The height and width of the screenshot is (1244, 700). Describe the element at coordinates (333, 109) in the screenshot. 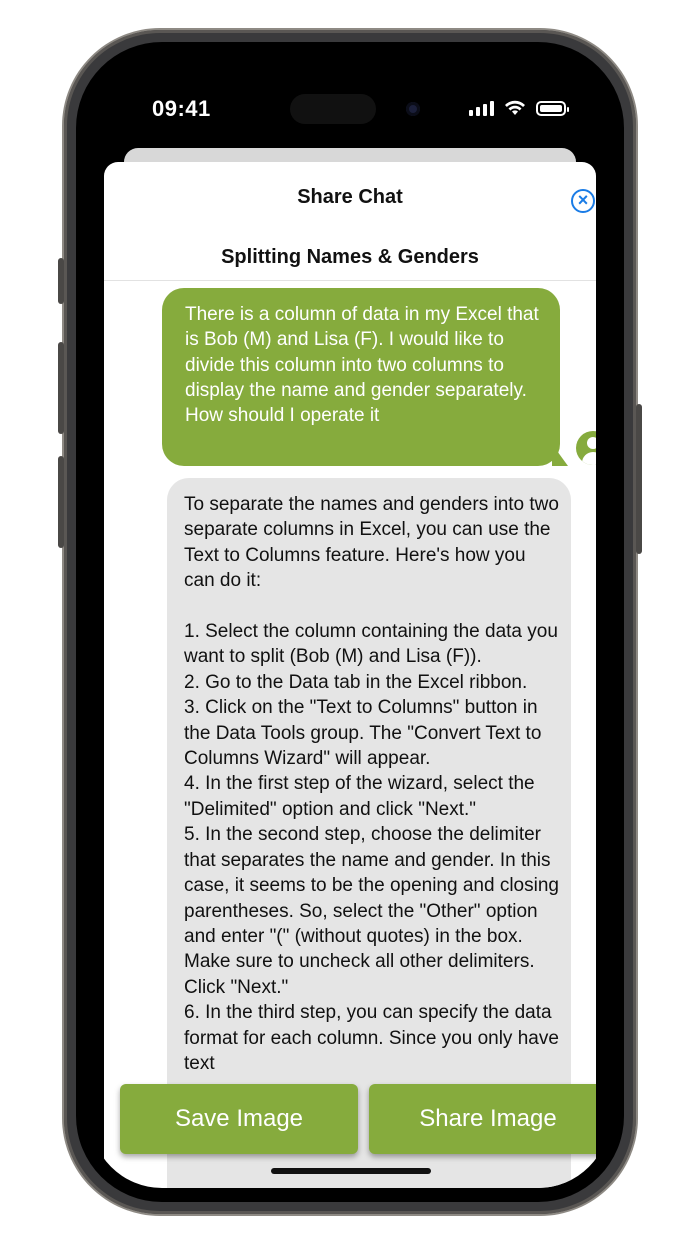

I see `dynamic-island` at that location.